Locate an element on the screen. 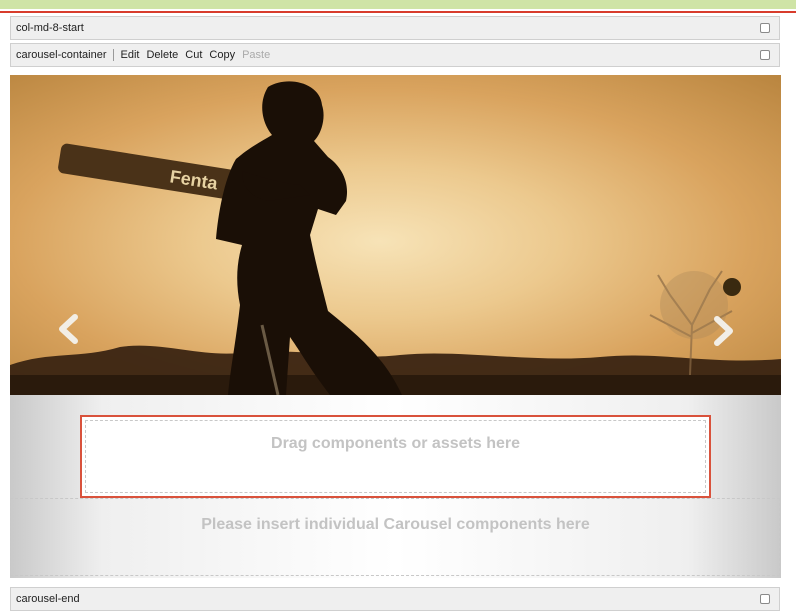 This screenshot has height=611, width=796. selection-line is located at coordinates (398, 12).